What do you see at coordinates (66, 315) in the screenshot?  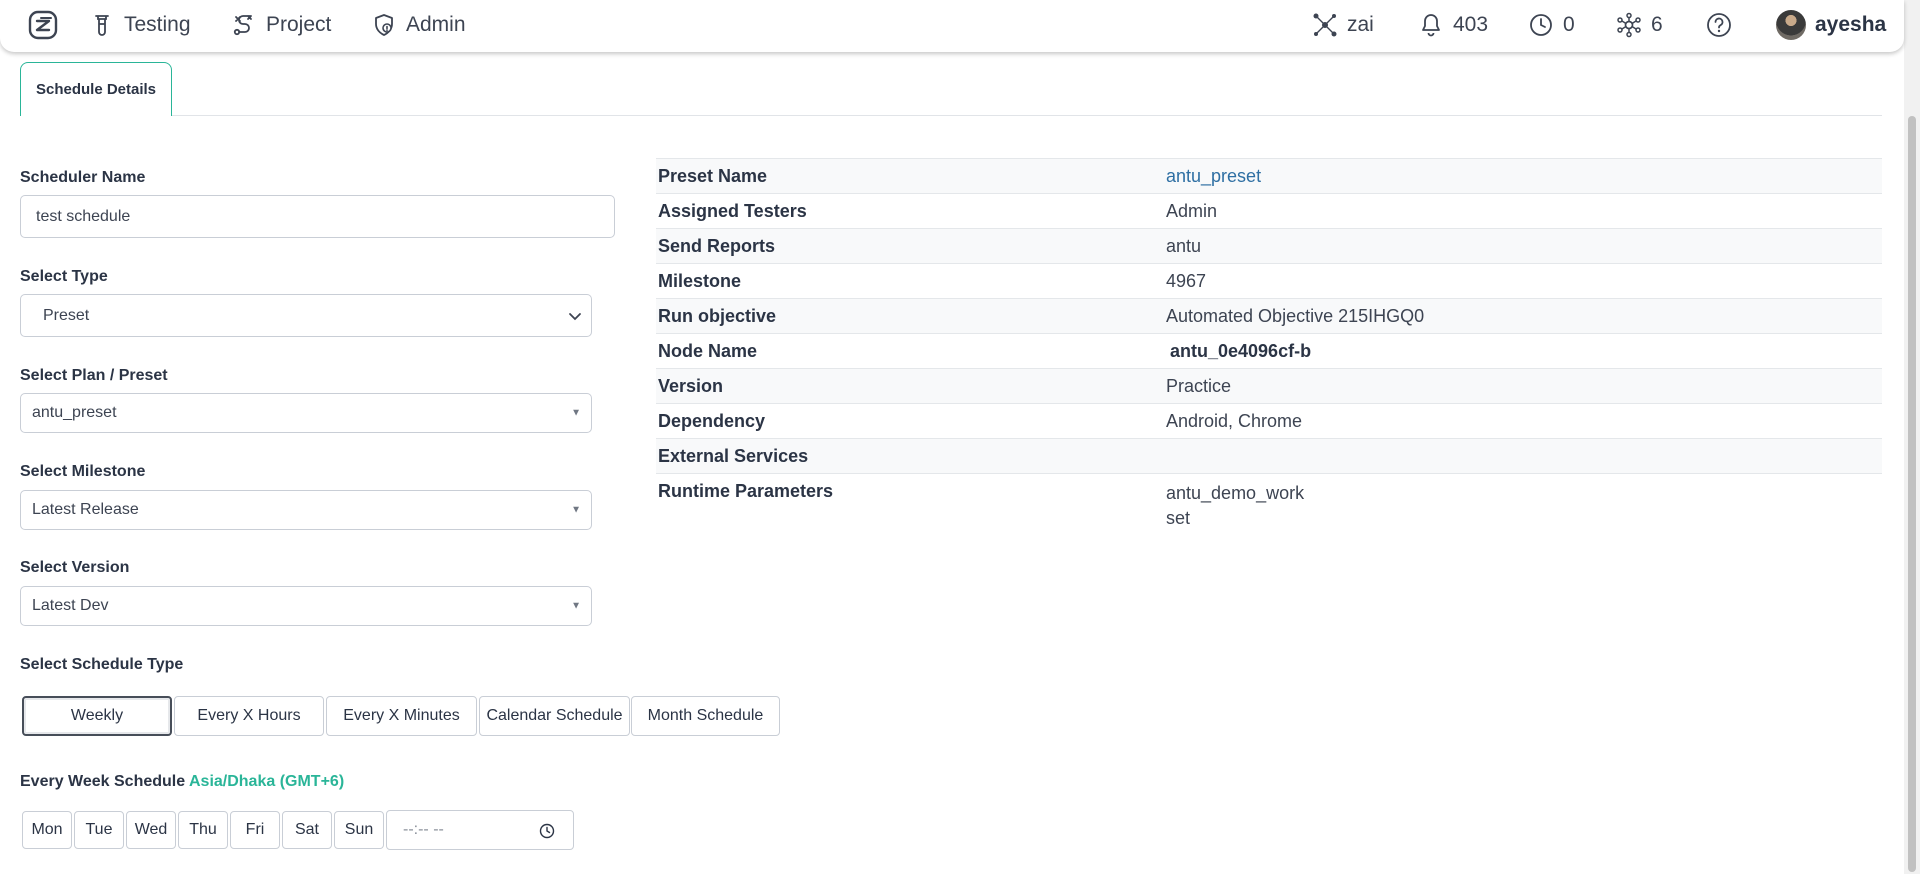 I see `select-type-value: Preset` at bounding box center [66, 315].